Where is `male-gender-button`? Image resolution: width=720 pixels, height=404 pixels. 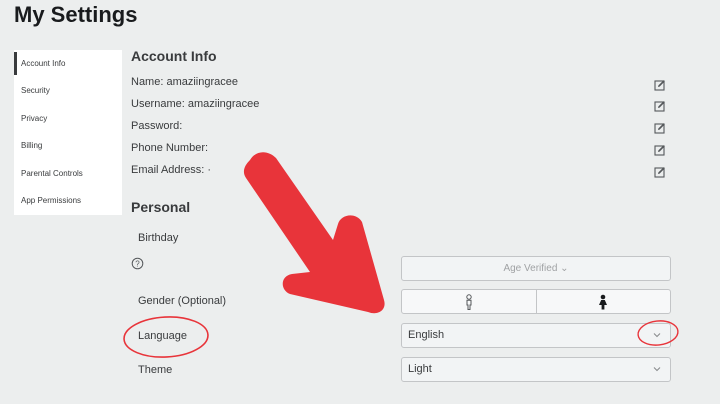
male-gender-button is located at coordinates (469, 301).